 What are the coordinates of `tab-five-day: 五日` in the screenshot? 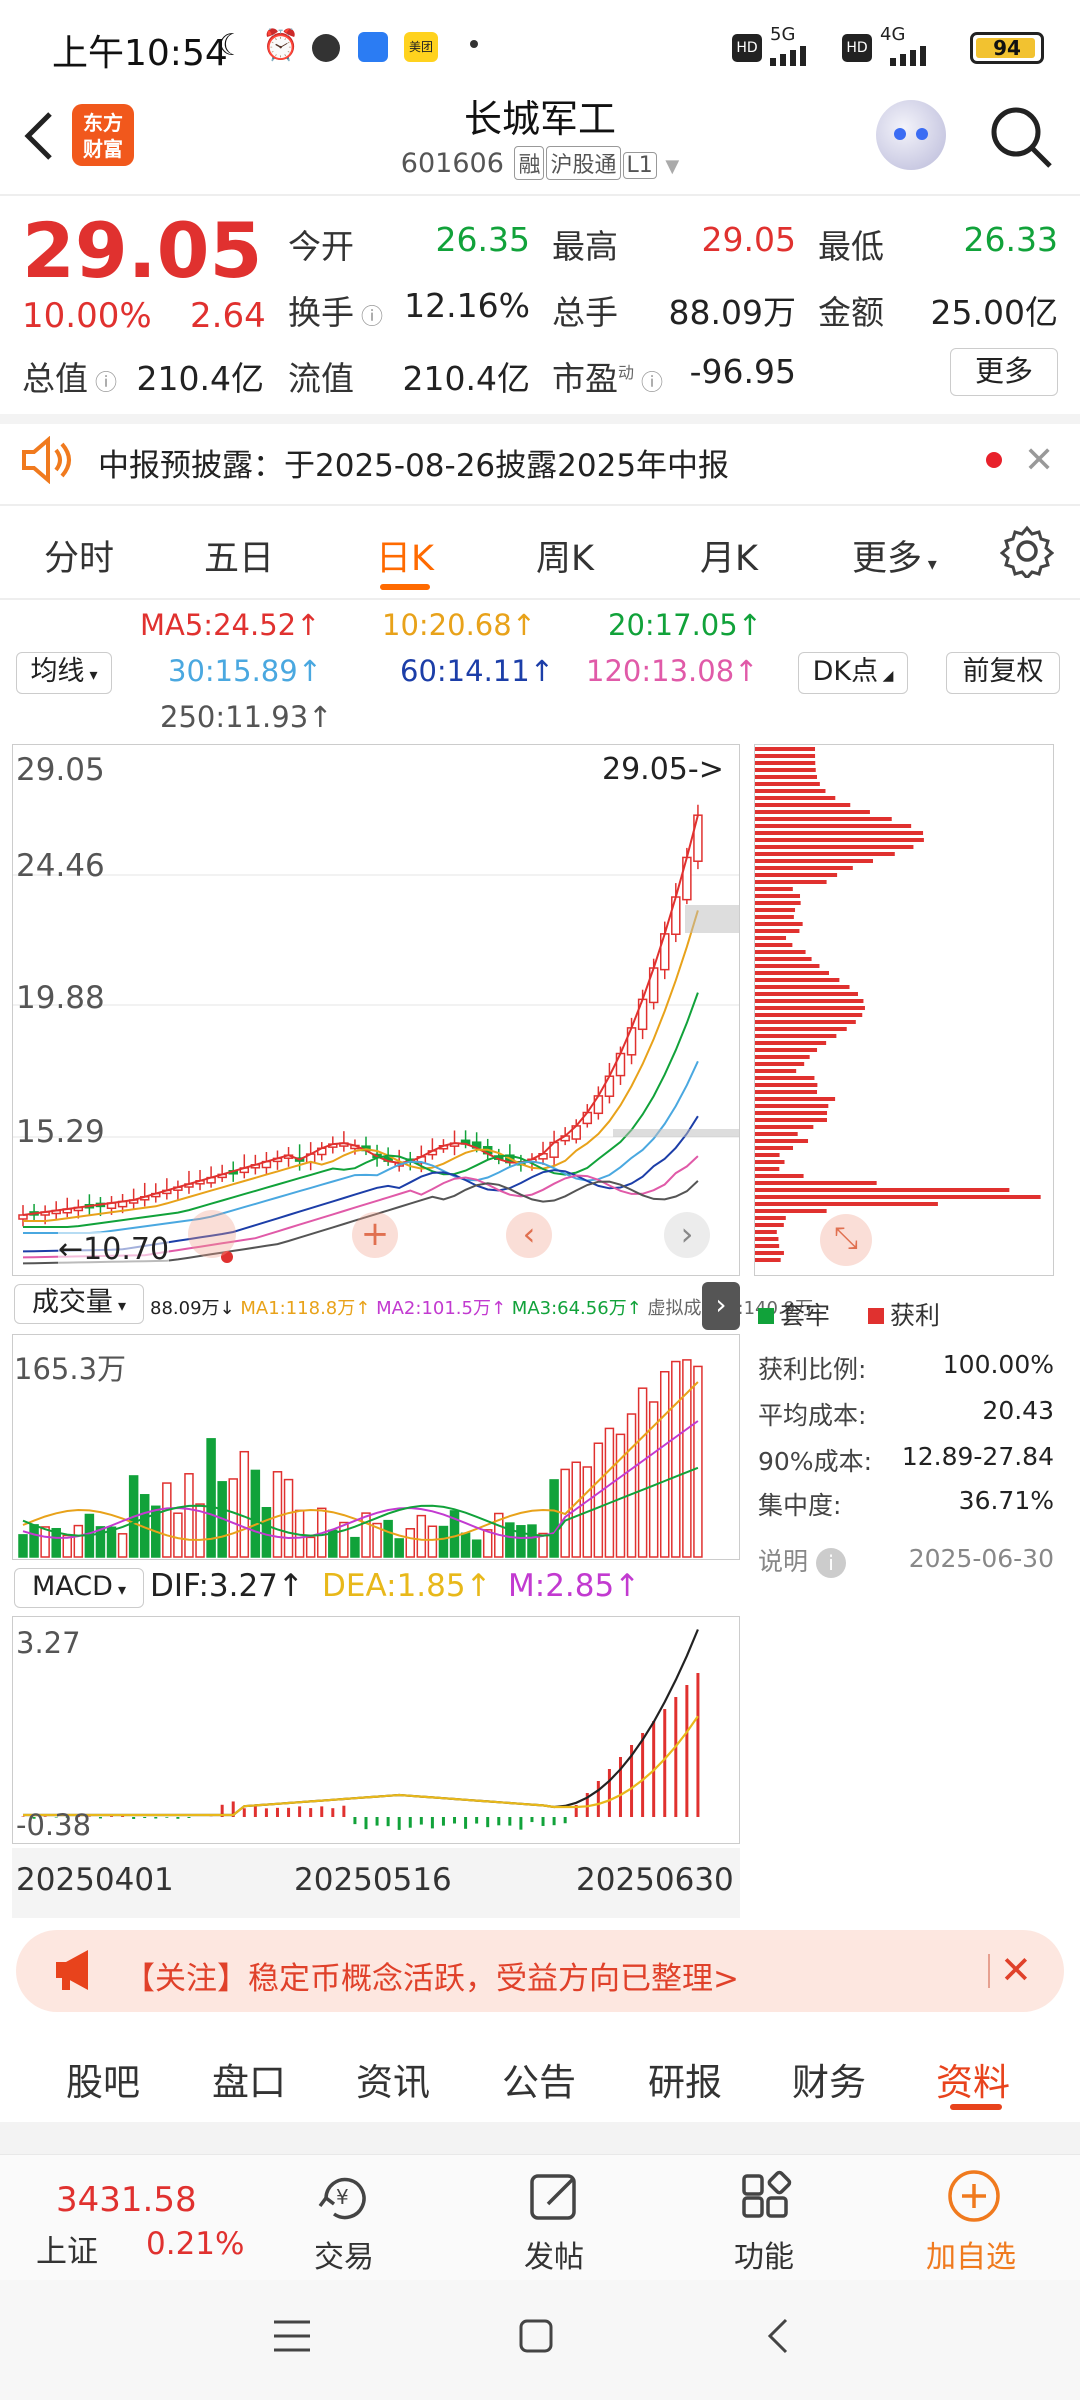 It's located at (239, 555).